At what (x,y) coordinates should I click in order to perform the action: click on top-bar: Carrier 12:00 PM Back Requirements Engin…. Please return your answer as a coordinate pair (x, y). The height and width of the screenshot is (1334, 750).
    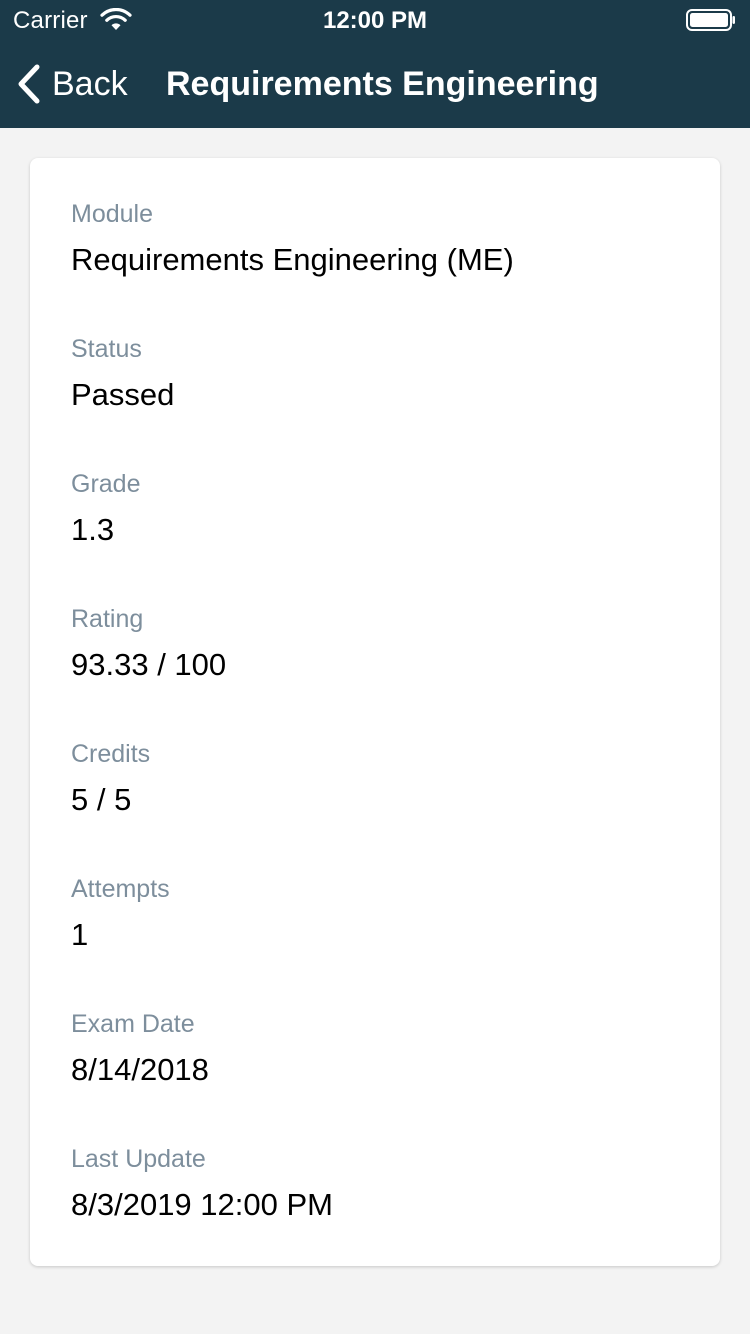
    Looking at the image, I should click on (375, 64).